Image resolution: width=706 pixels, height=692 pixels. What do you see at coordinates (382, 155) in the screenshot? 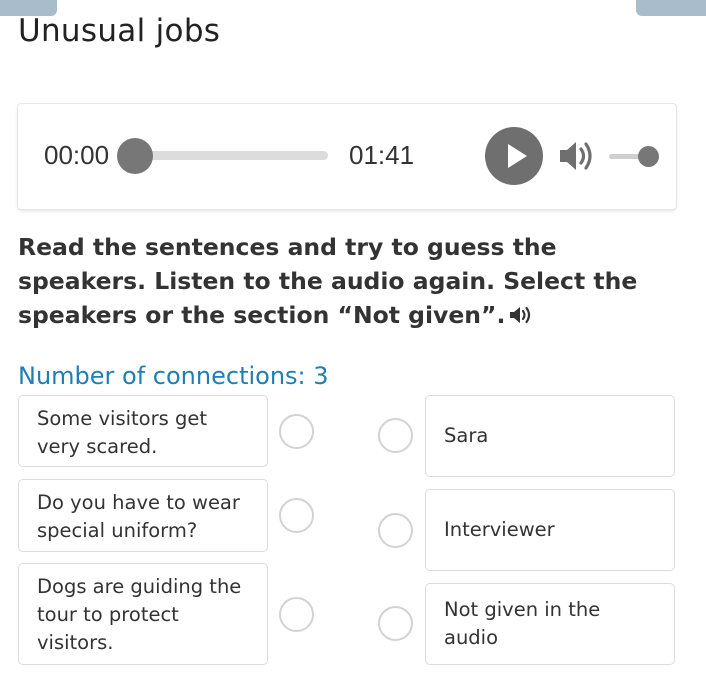
I see `duration-time: 01:41` at bounding box center [382, 155].